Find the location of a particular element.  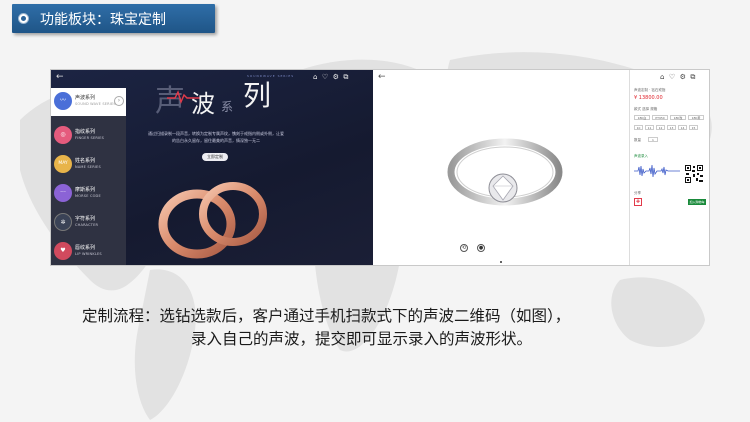

sidebar-item-sublabel: CHARACTER is located at coordinates (87, 225).